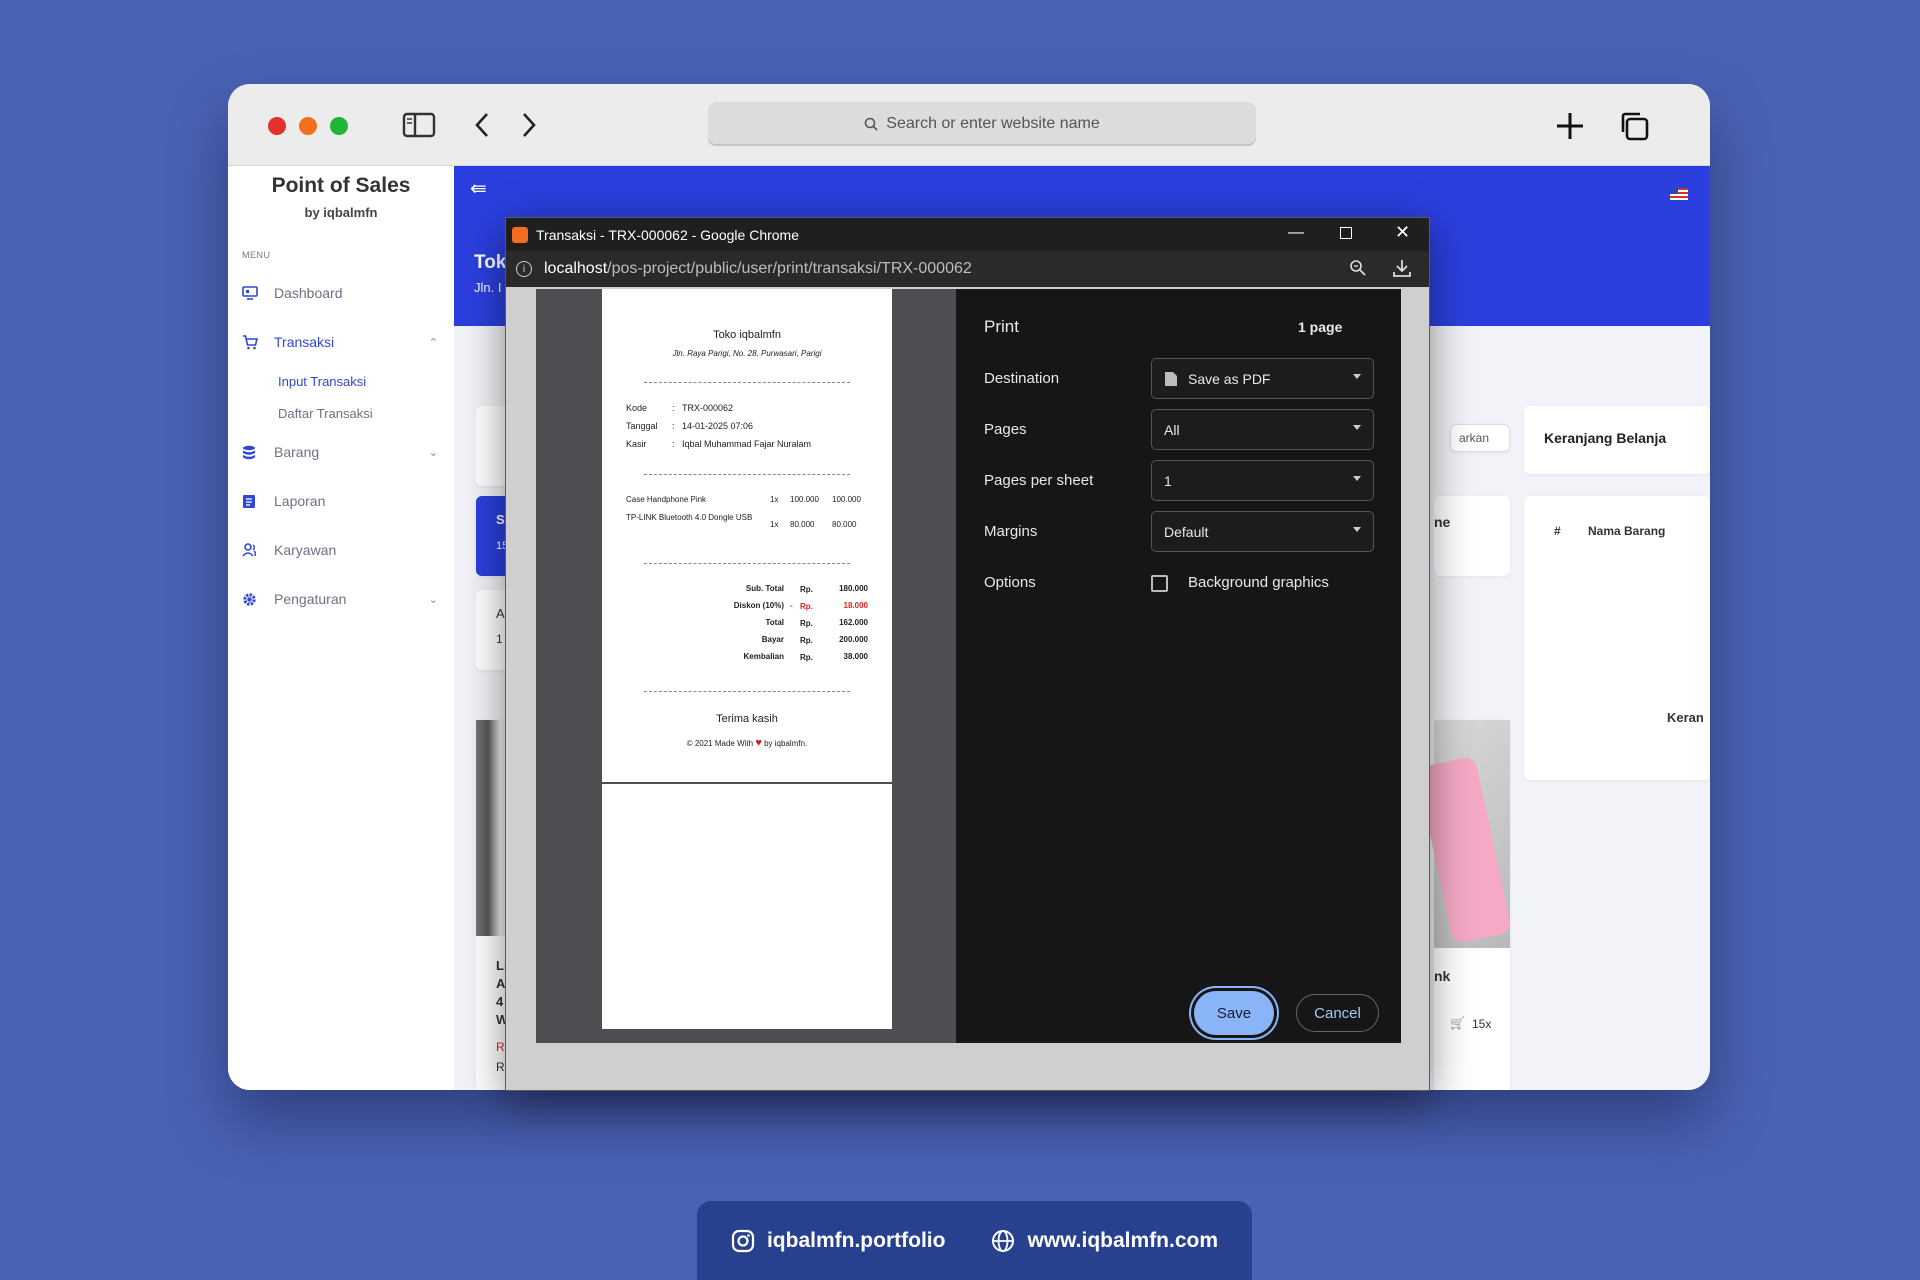  Describe the element at coordinates (529, 125) in the screenshot. I see `forward-icon` at that location.